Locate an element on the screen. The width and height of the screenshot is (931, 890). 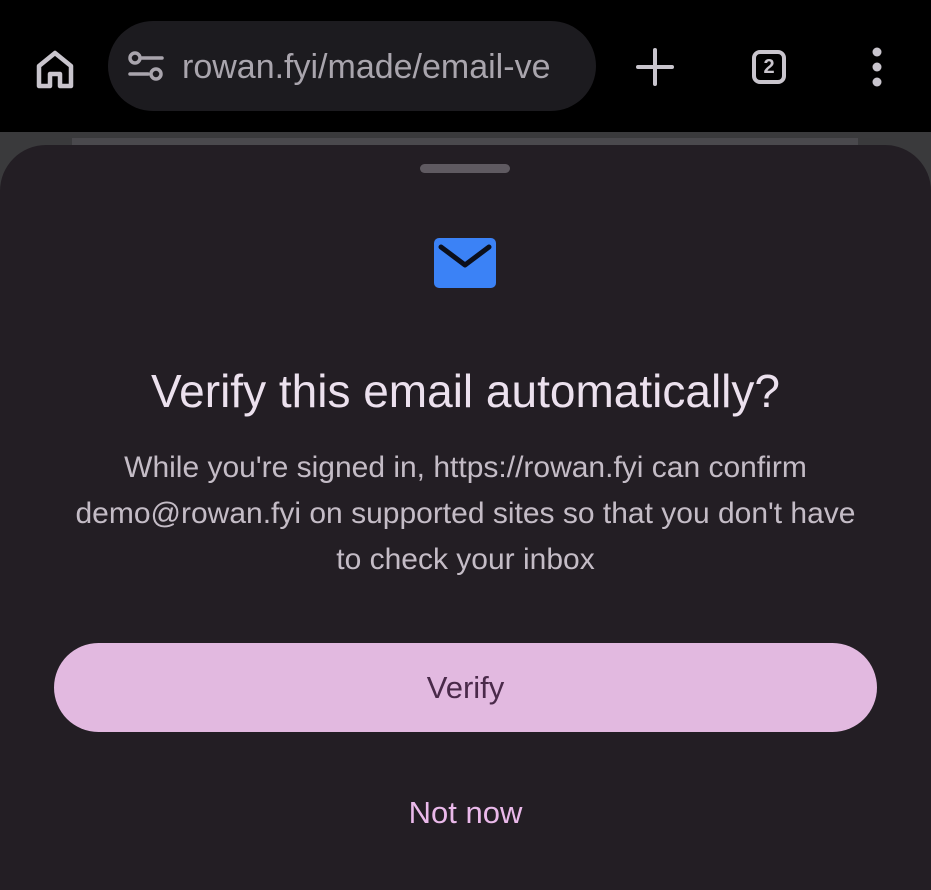
new-tab-button is located at coordinates (655, 67).